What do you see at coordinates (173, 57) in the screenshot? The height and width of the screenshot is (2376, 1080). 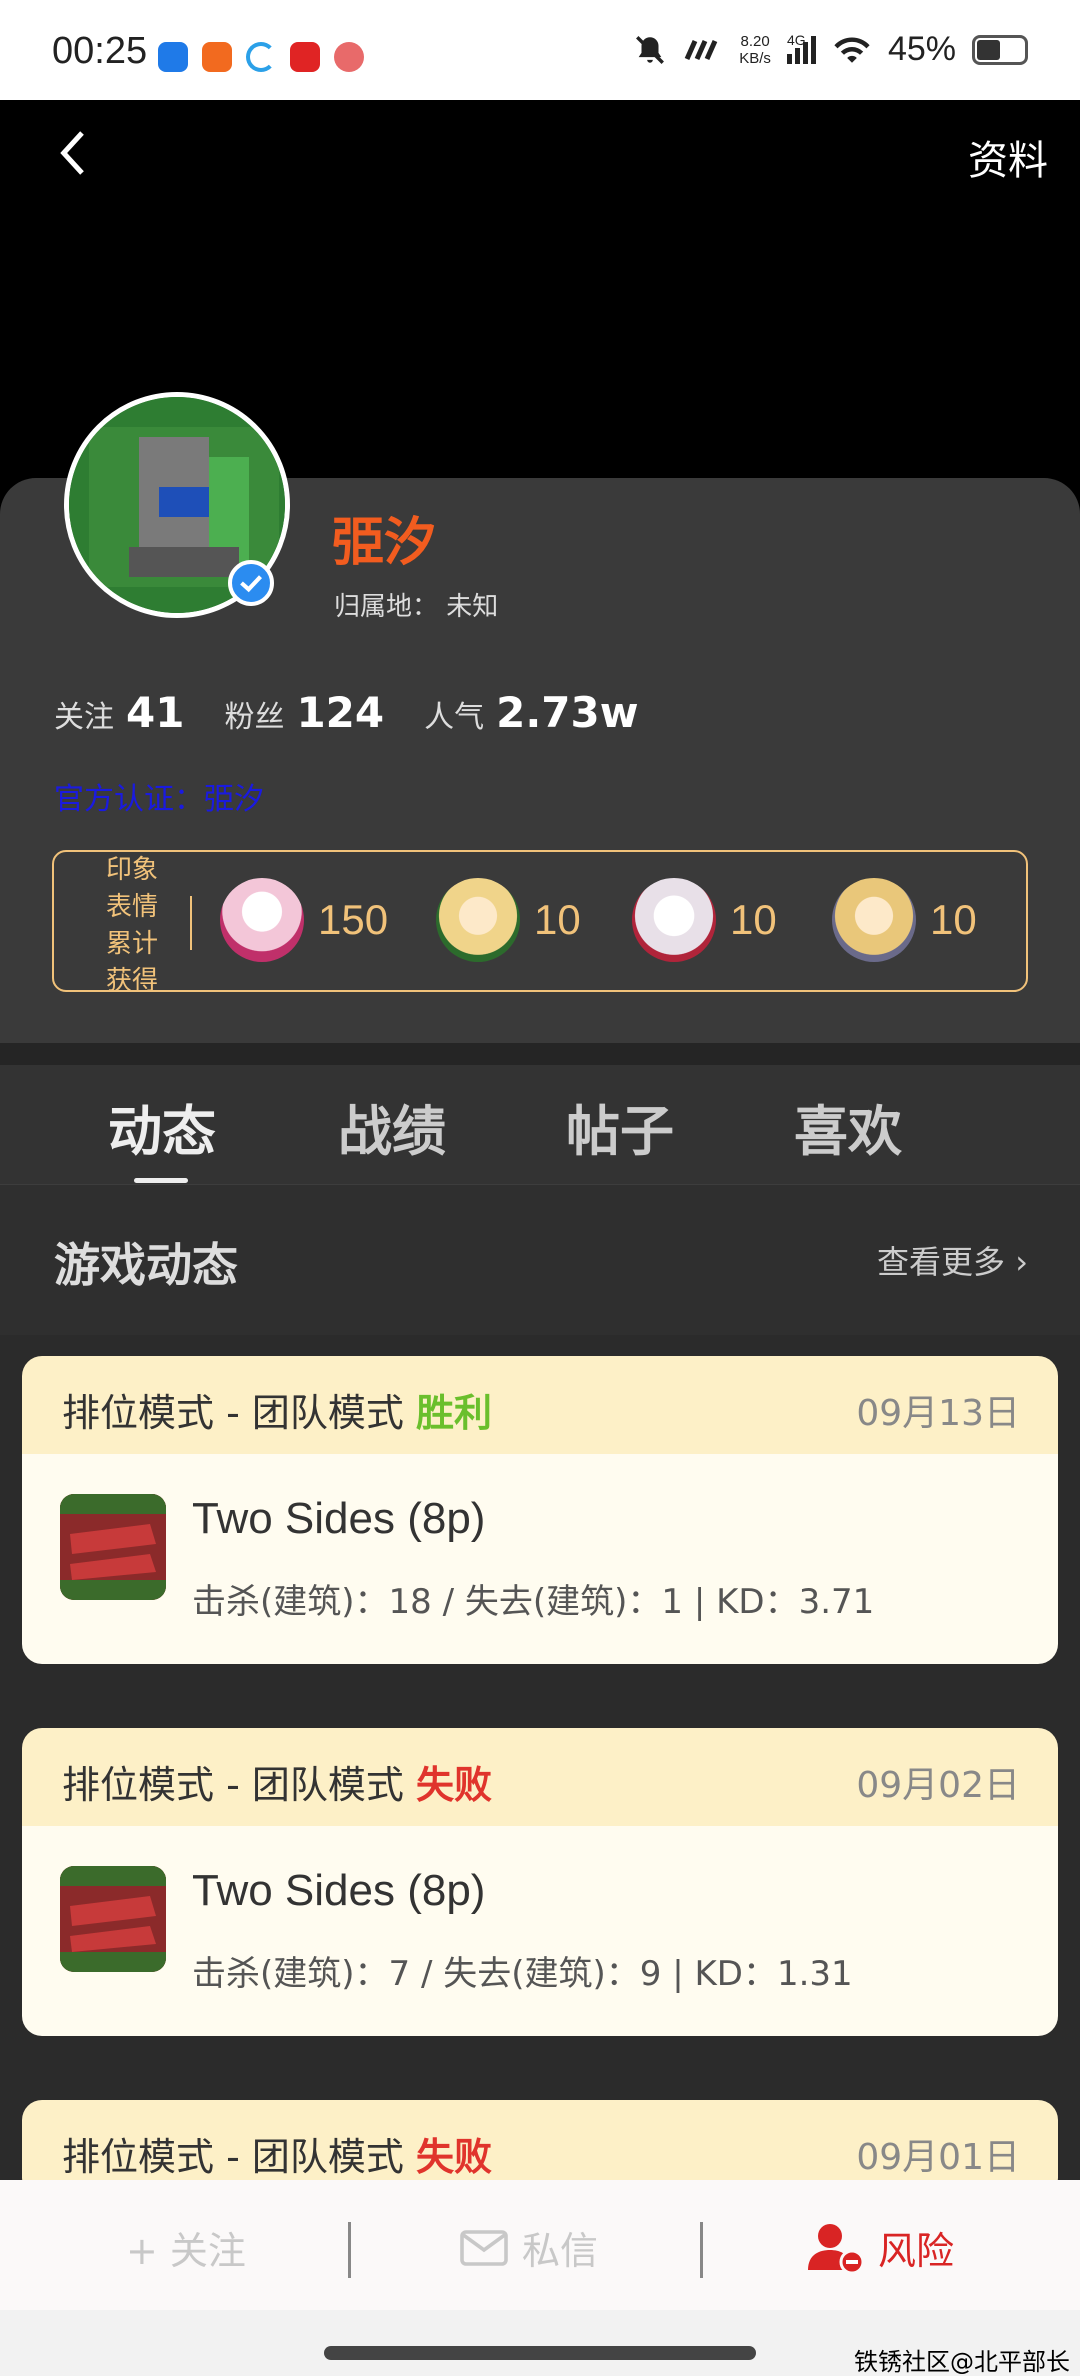 I see `app-k-icon` at bounding box center [173, 57].